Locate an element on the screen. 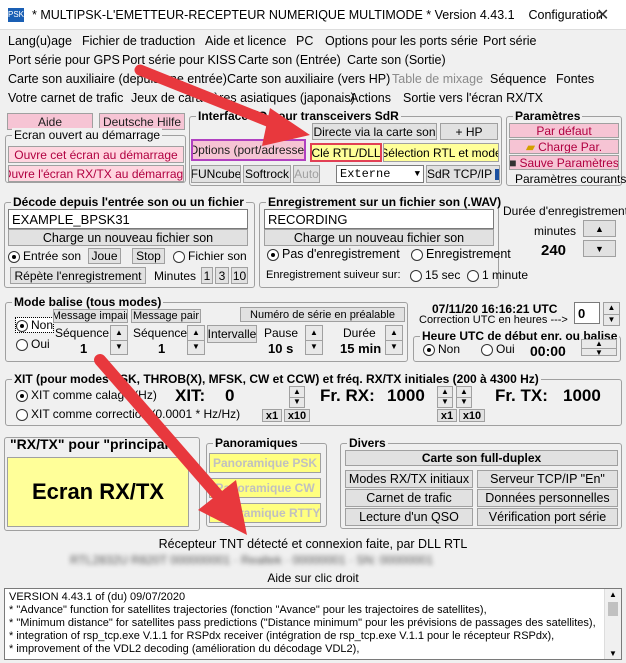  entree-son-radio: Entrée son is located at coordinates (44, 256).